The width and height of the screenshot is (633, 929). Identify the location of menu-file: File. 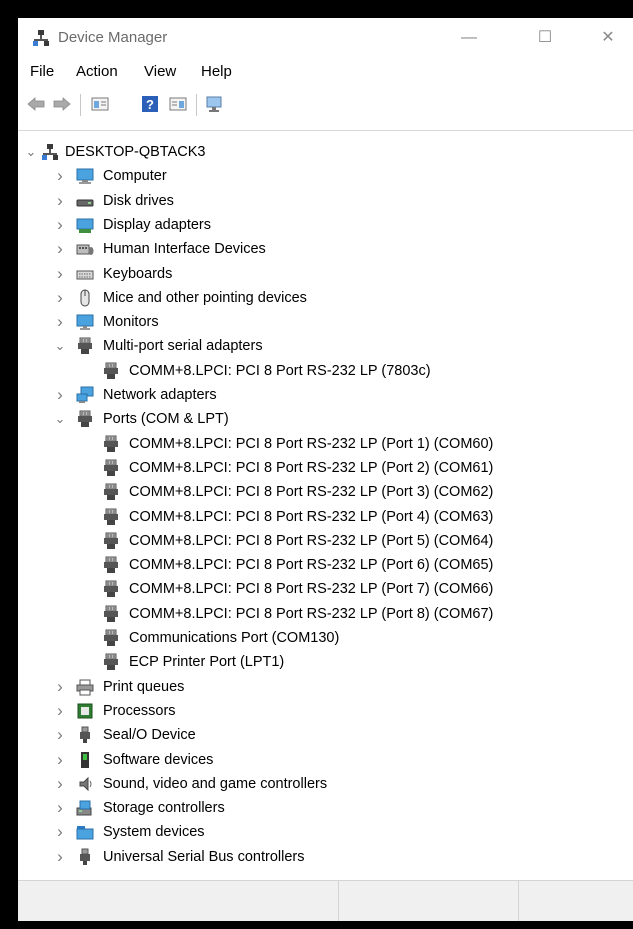
(42, 71).